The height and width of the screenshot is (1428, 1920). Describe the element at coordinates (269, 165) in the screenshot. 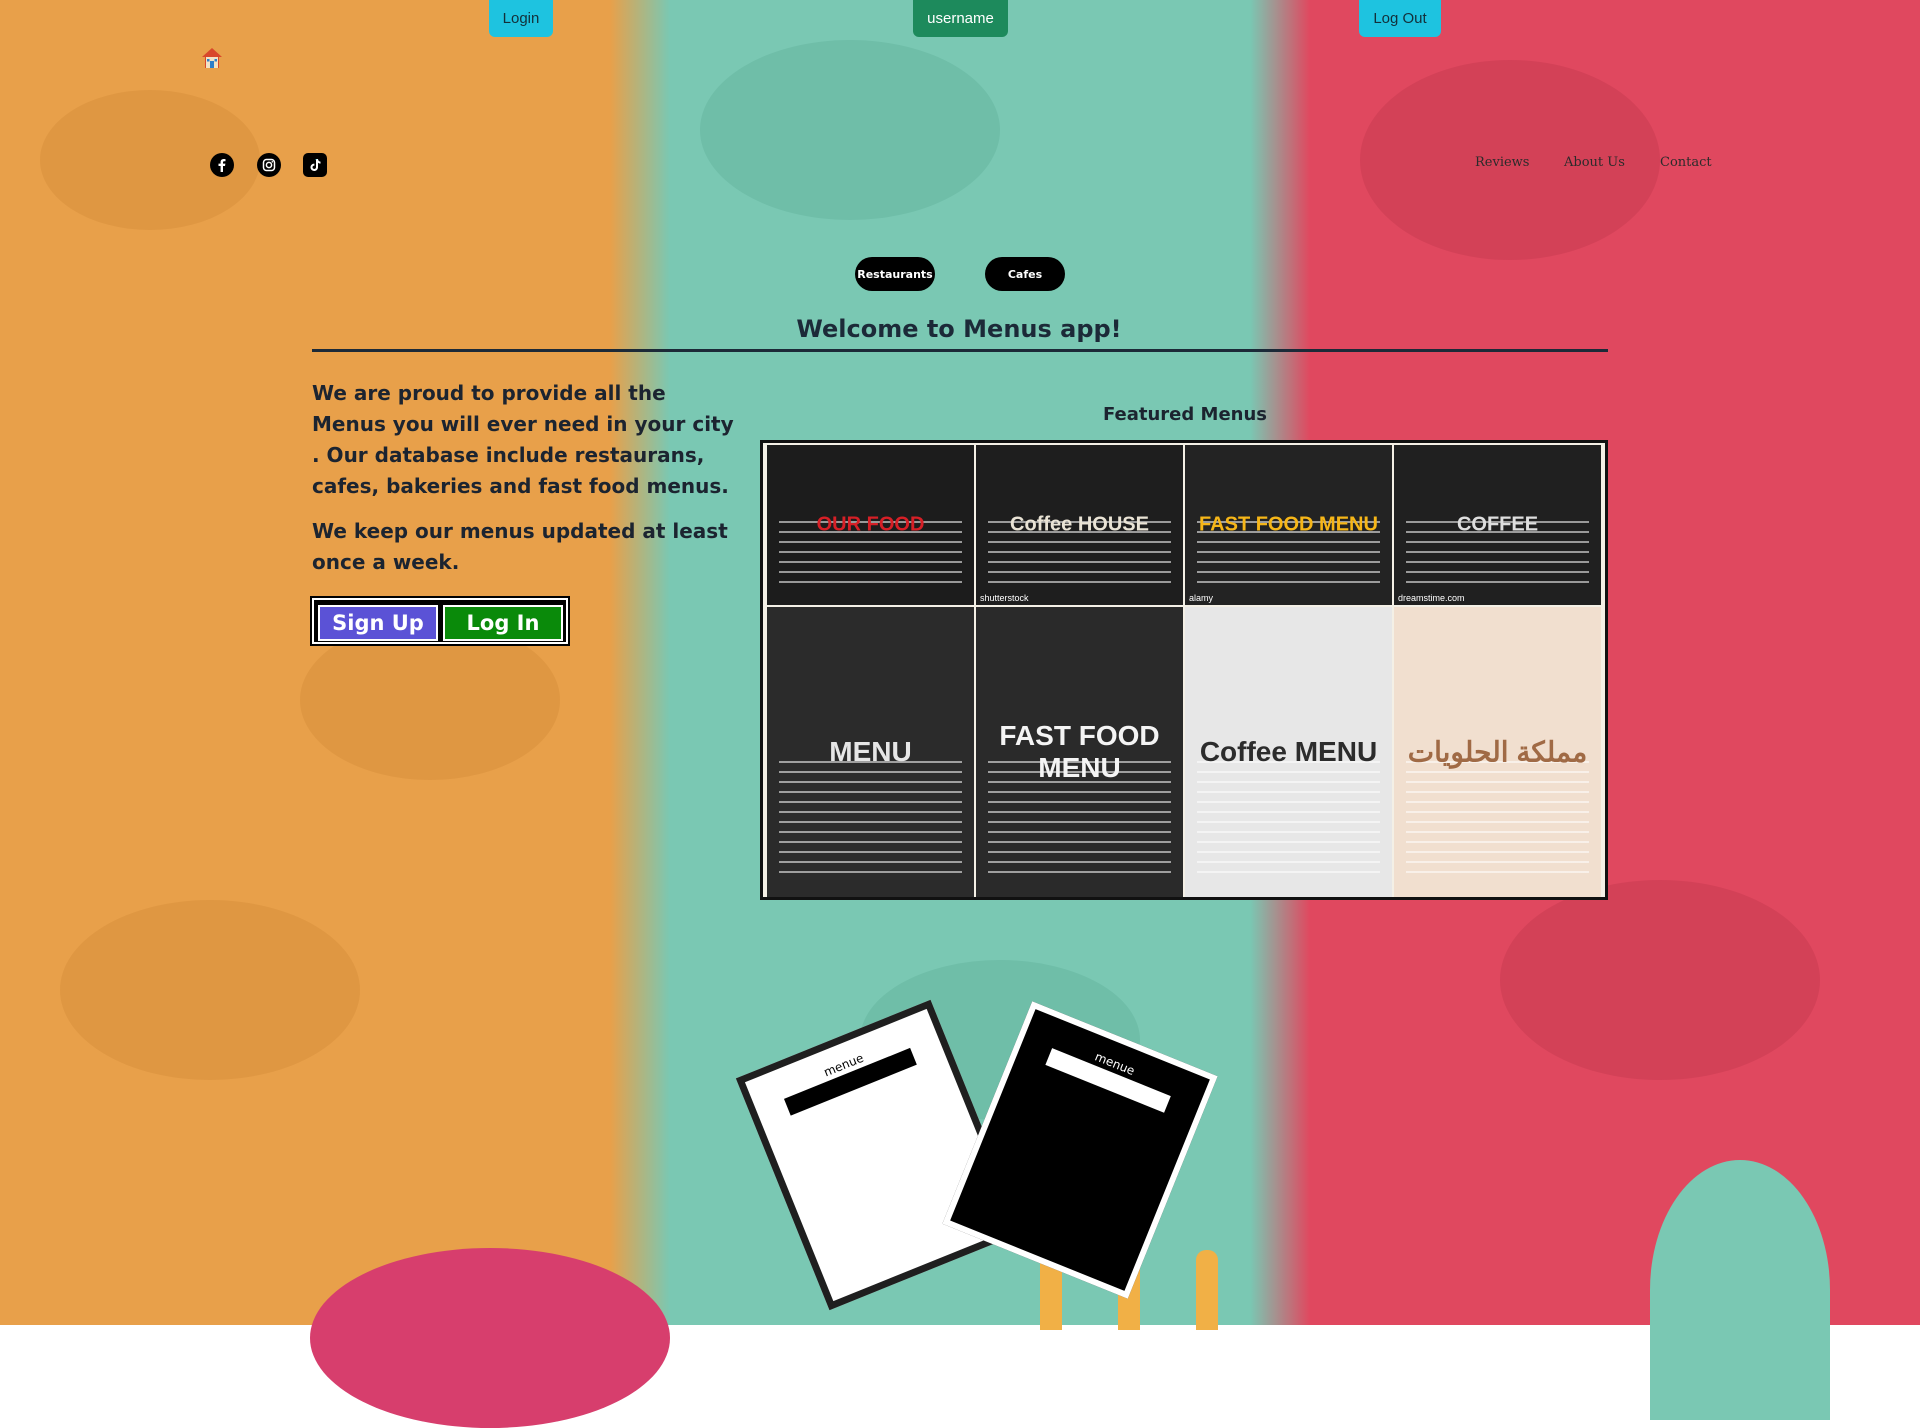

I see `instagram-icon` at that location.